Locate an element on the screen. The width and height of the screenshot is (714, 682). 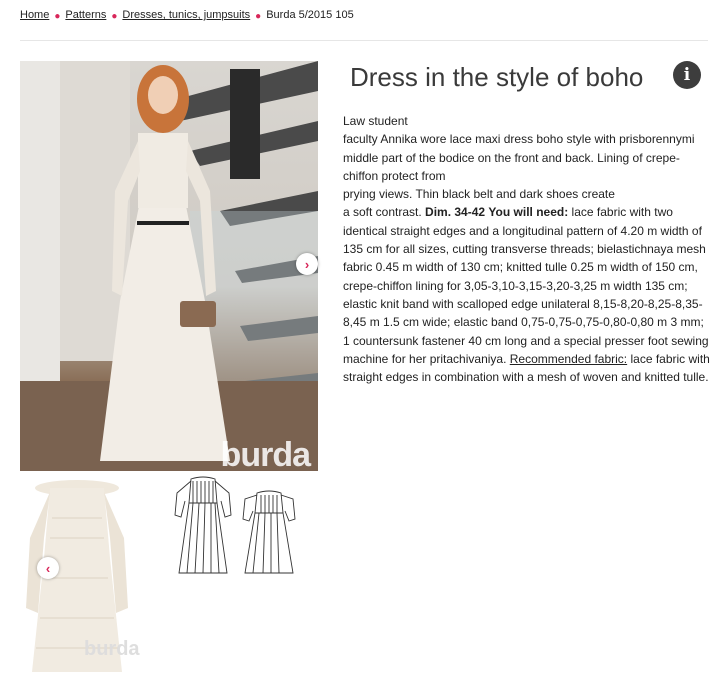
gallery-next-button: › is located at coordinates (307, 264).